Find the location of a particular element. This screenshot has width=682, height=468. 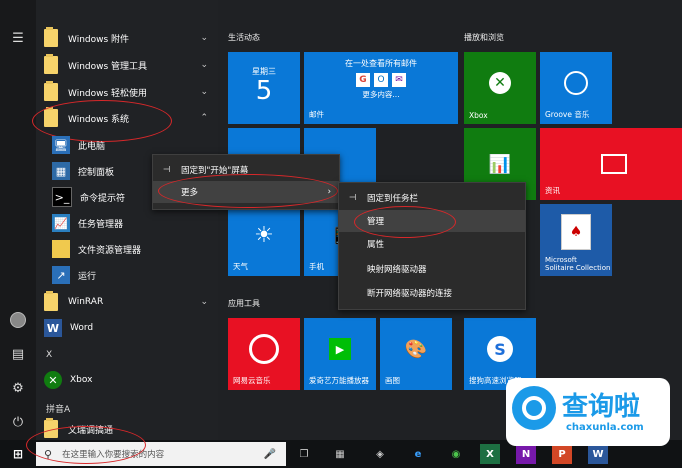

outlook-icon: O is located at coordinates (381, 80).